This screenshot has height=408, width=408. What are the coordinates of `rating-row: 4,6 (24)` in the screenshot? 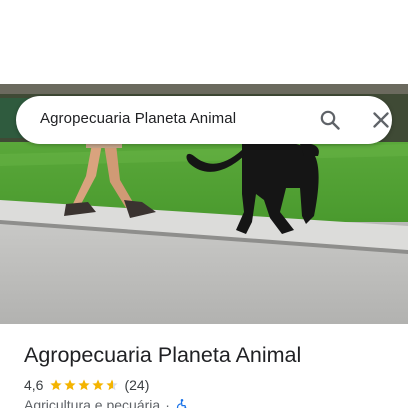 It's located at (86, 385).